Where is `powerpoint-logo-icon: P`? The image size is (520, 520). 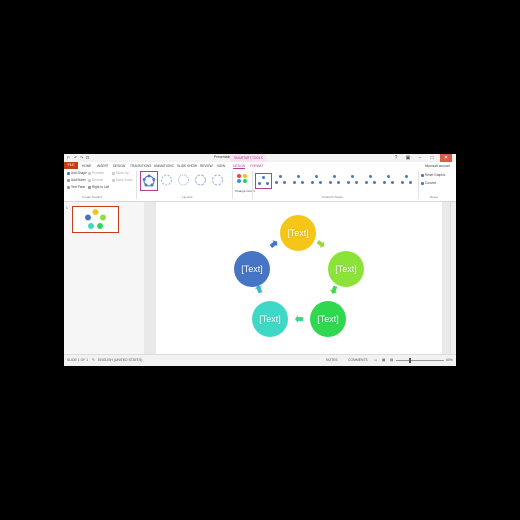 powerpoint-logo-icon: P is located at coordinates (68, 157).